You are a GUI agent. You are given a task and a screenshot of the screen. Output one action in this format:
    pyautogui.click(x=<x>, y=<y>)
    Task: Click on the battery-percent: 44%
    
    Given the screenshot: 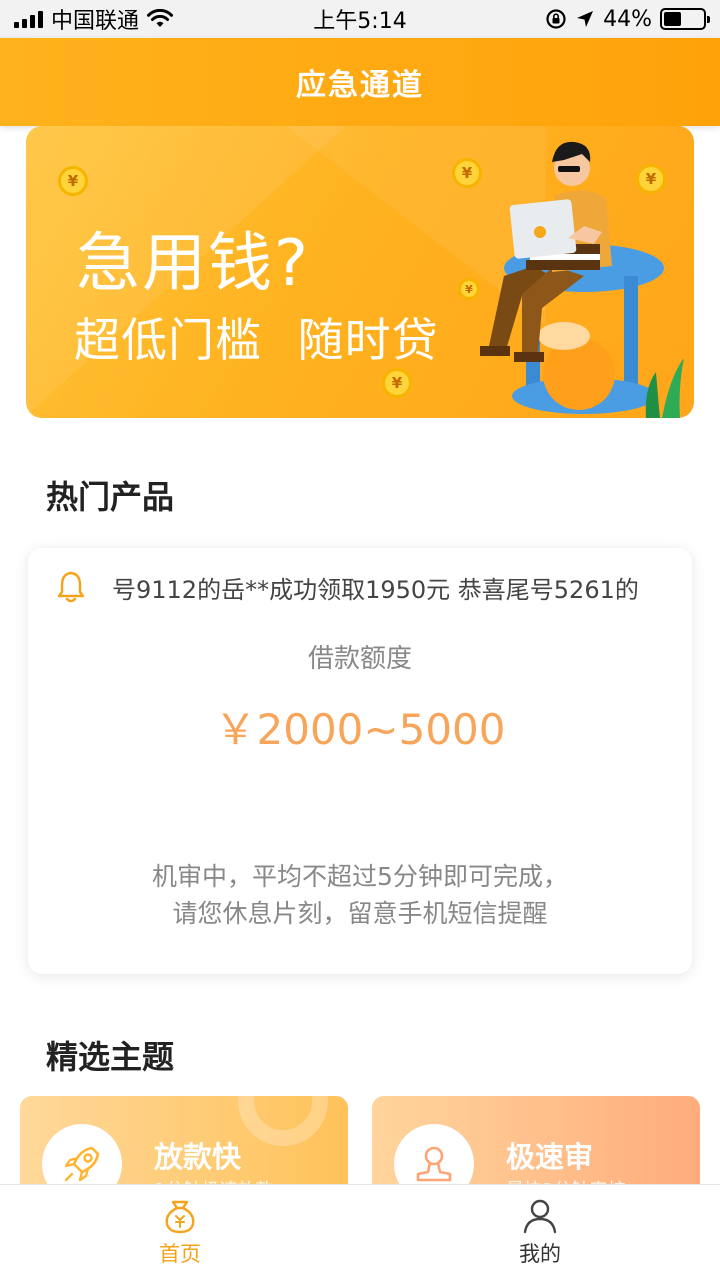 What is the action you would take?
    pyautogui.click(x=627, y=19)
    